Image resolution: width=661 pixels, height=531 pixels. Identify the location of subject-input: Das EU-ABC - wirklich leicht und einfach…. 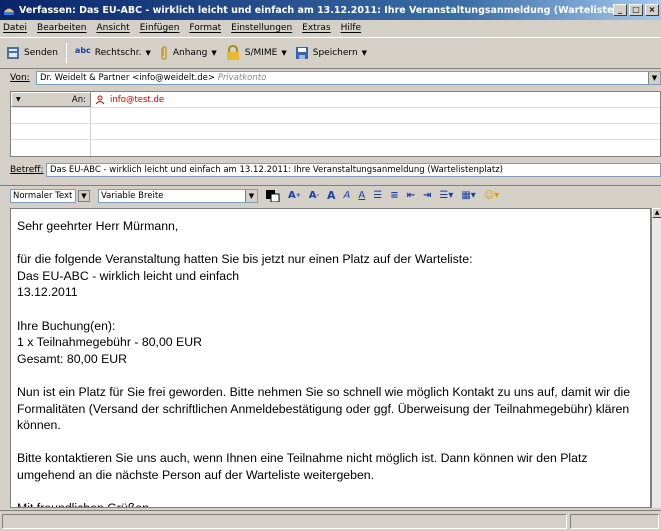
(353, 170).